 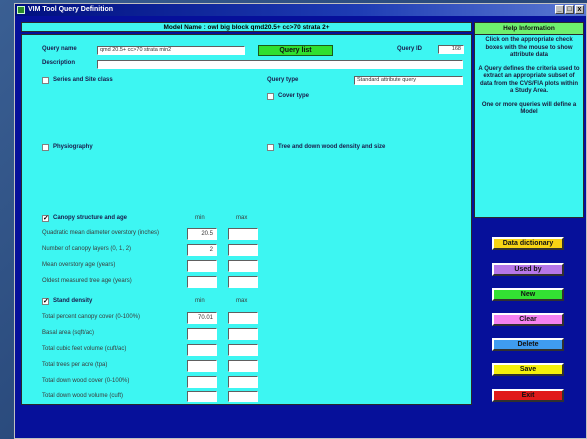 I want to click on stand-density-label: Stand density, so click(x=73, y=301).